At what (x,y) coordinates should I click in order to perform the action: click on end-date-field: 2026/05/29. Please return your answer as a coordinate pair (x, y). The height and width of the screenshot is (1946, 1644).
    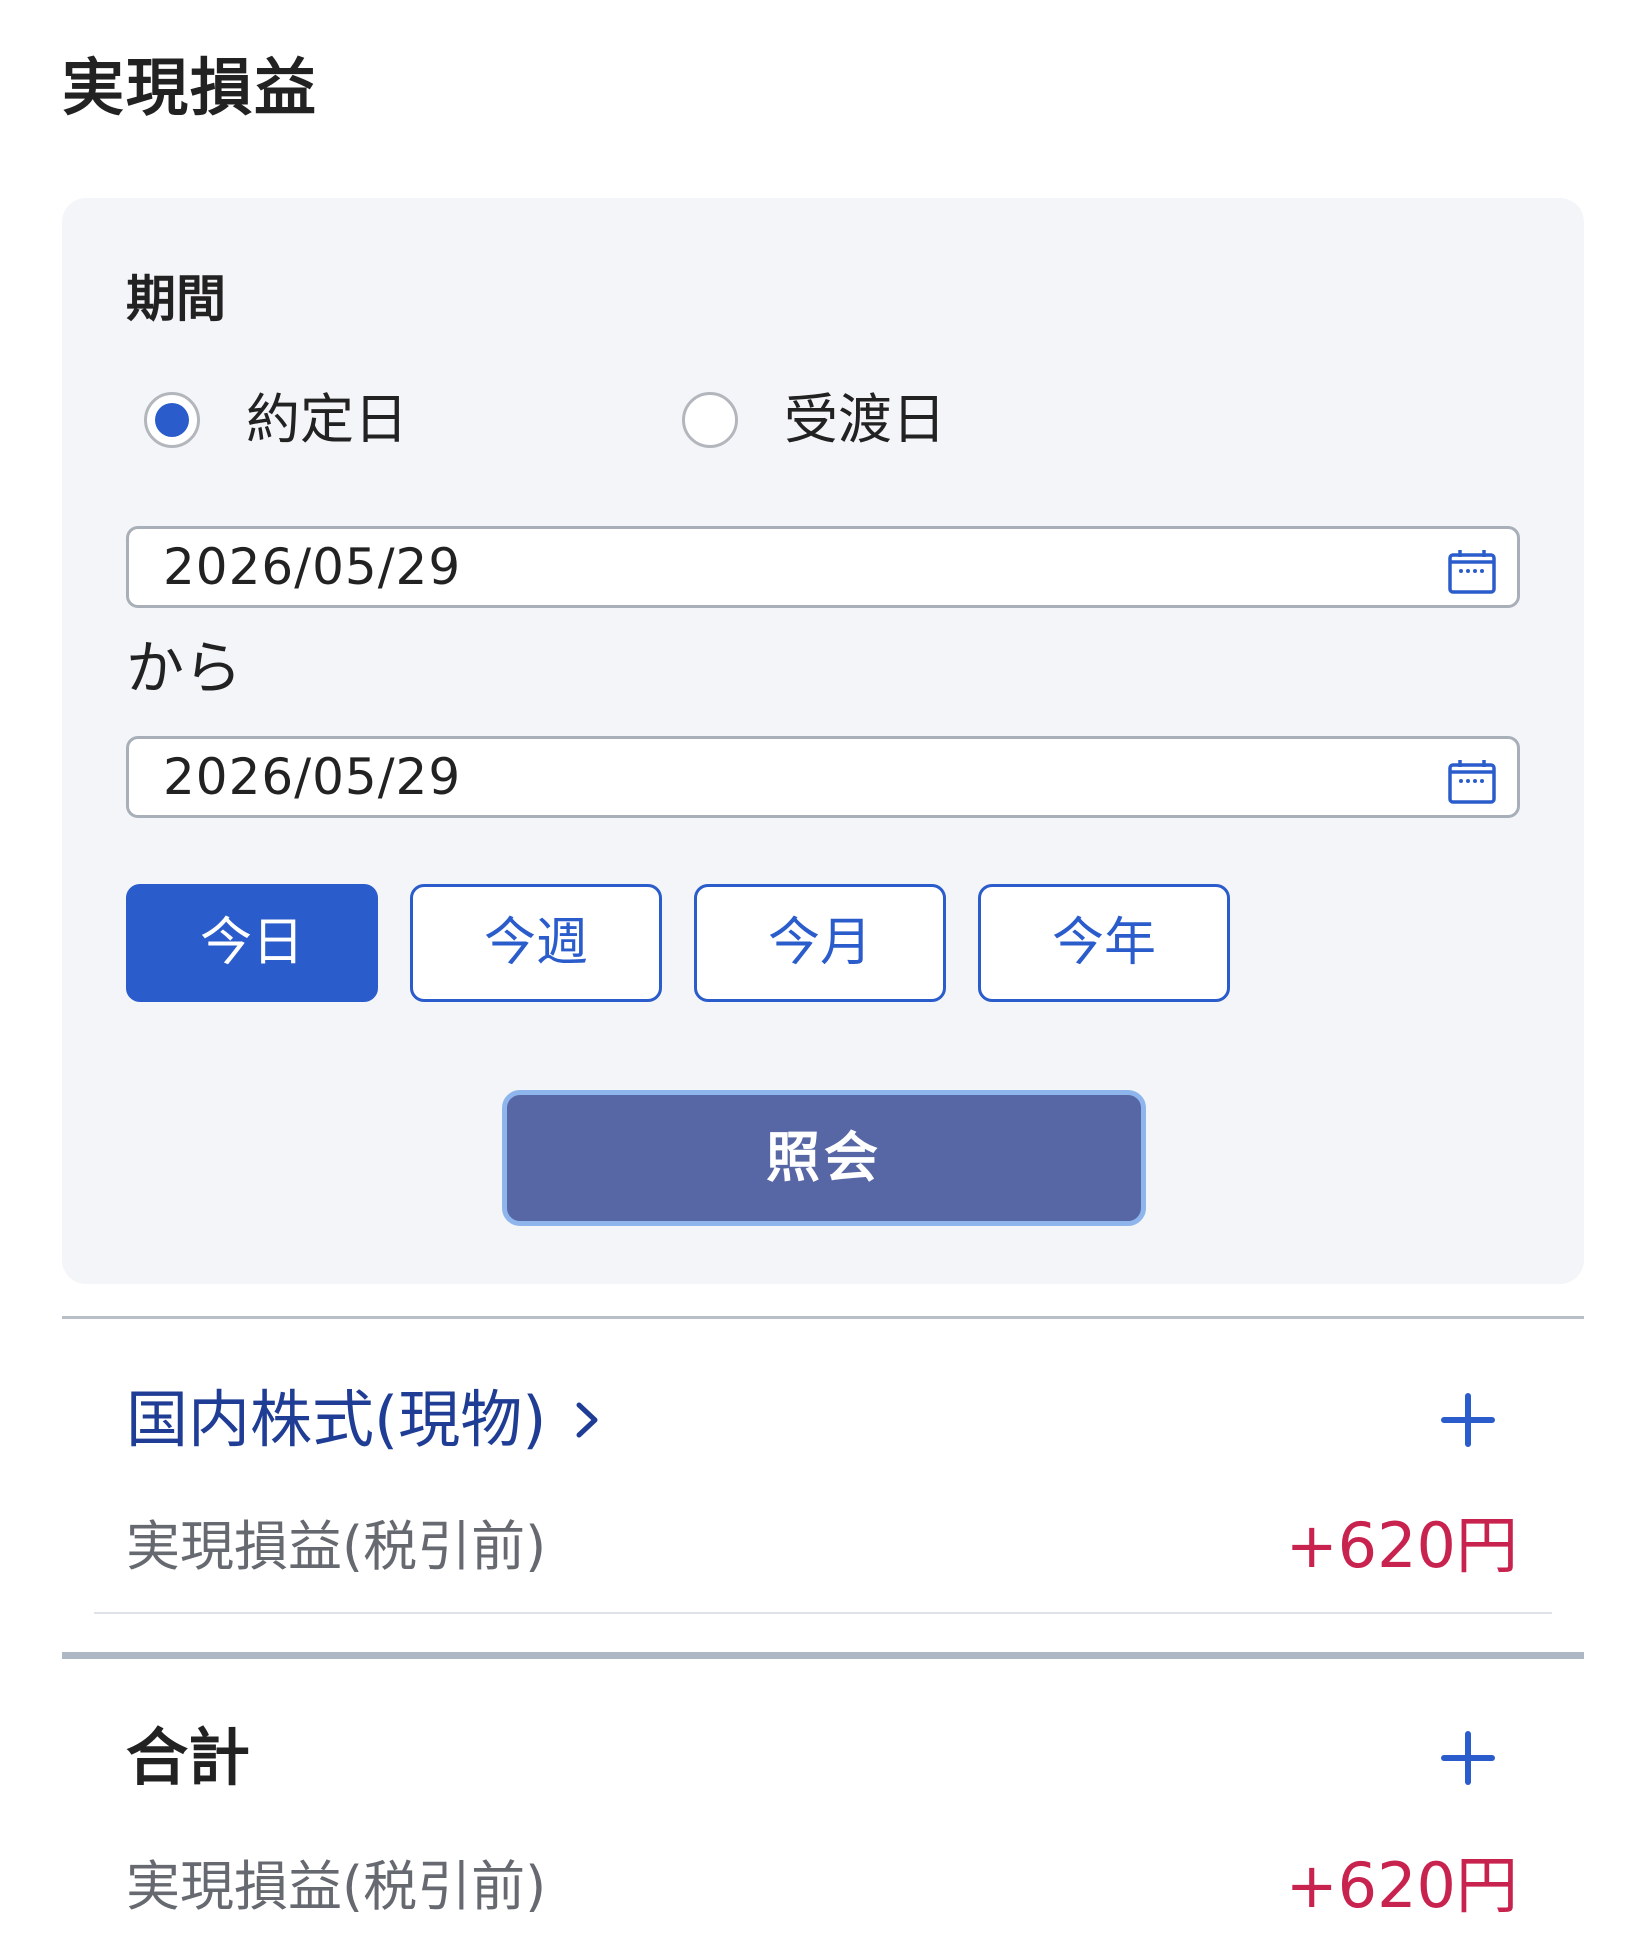
    Looking at the image, I should click on (823, 777).